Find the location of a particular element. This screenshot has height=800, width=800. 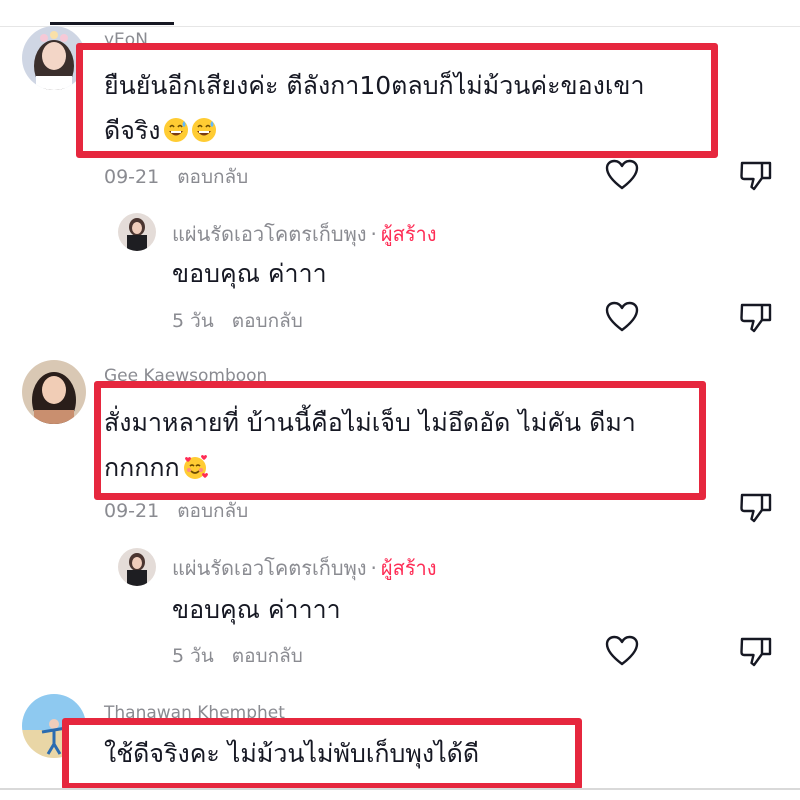

bottom-divider is located at coordinates (400, 789).